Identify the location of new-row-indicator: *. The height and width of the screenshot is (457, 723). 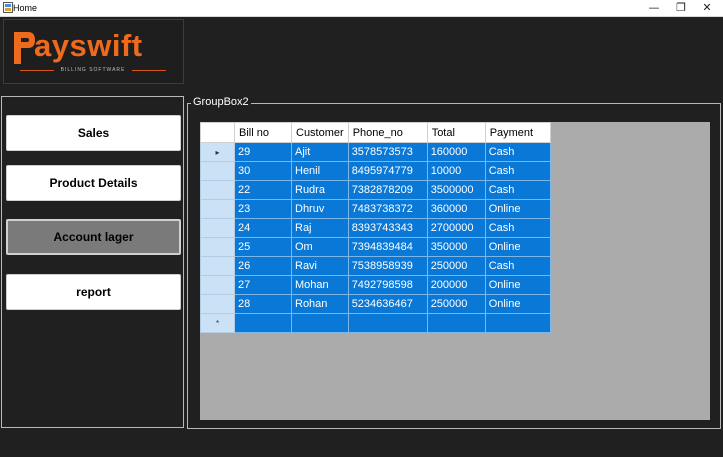
(217, 323).